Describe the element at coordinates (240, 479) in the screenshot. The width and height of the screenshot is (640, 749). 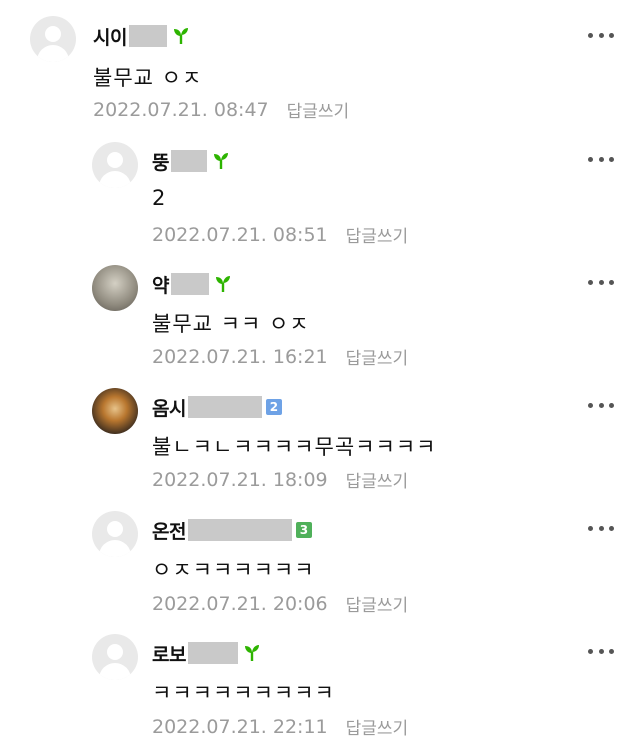
I see `comment-date: 2022.07.21. 18:09` at that location.